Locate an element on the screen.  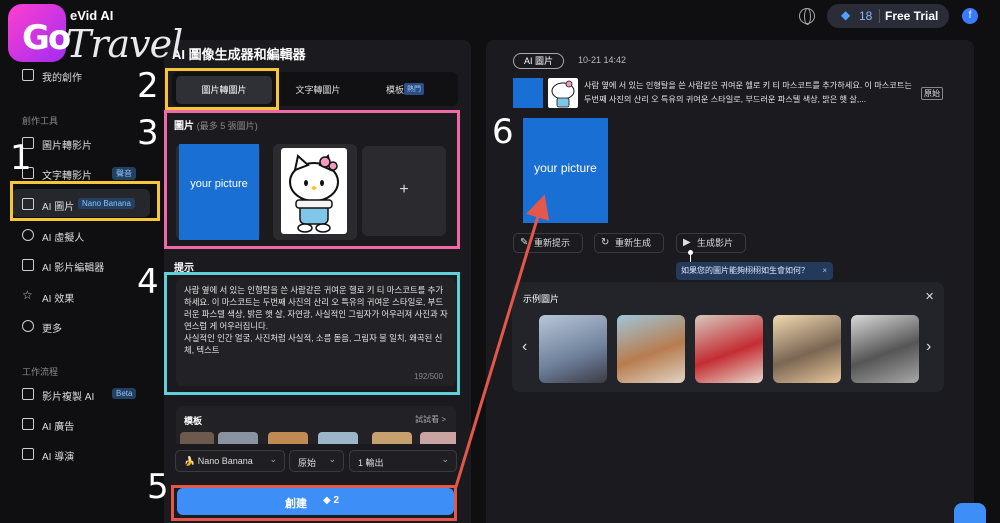
annotation-arrow is located at coordinates (501, 342).